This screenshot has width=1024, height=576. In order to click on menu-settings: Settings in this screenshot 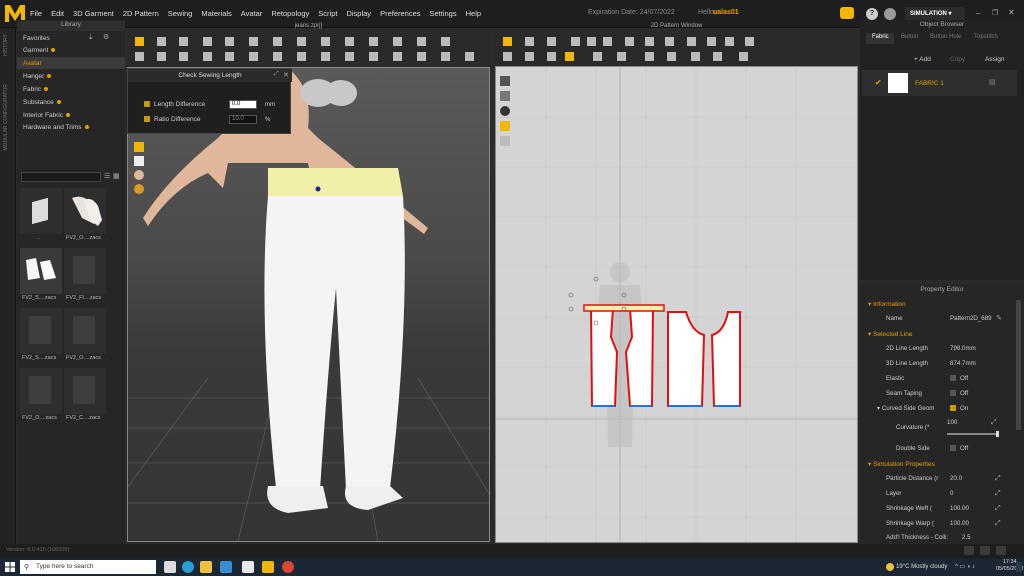, I will do `click(443, 13)`.